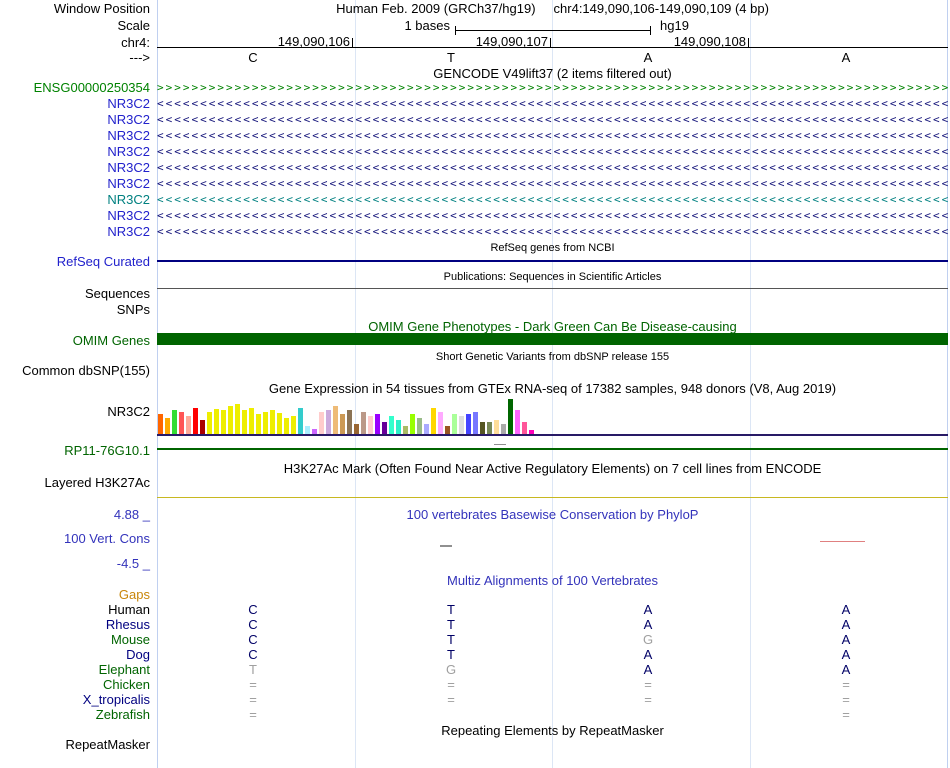 This screenshot has width=950, height=768. Describe the element at coordinates (75, 340) in the screenshot. I see `track-label-omim-genes: OMIM Genes` at that location.